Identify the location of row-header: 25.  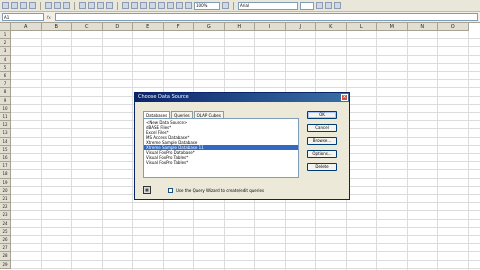
(5, 231).